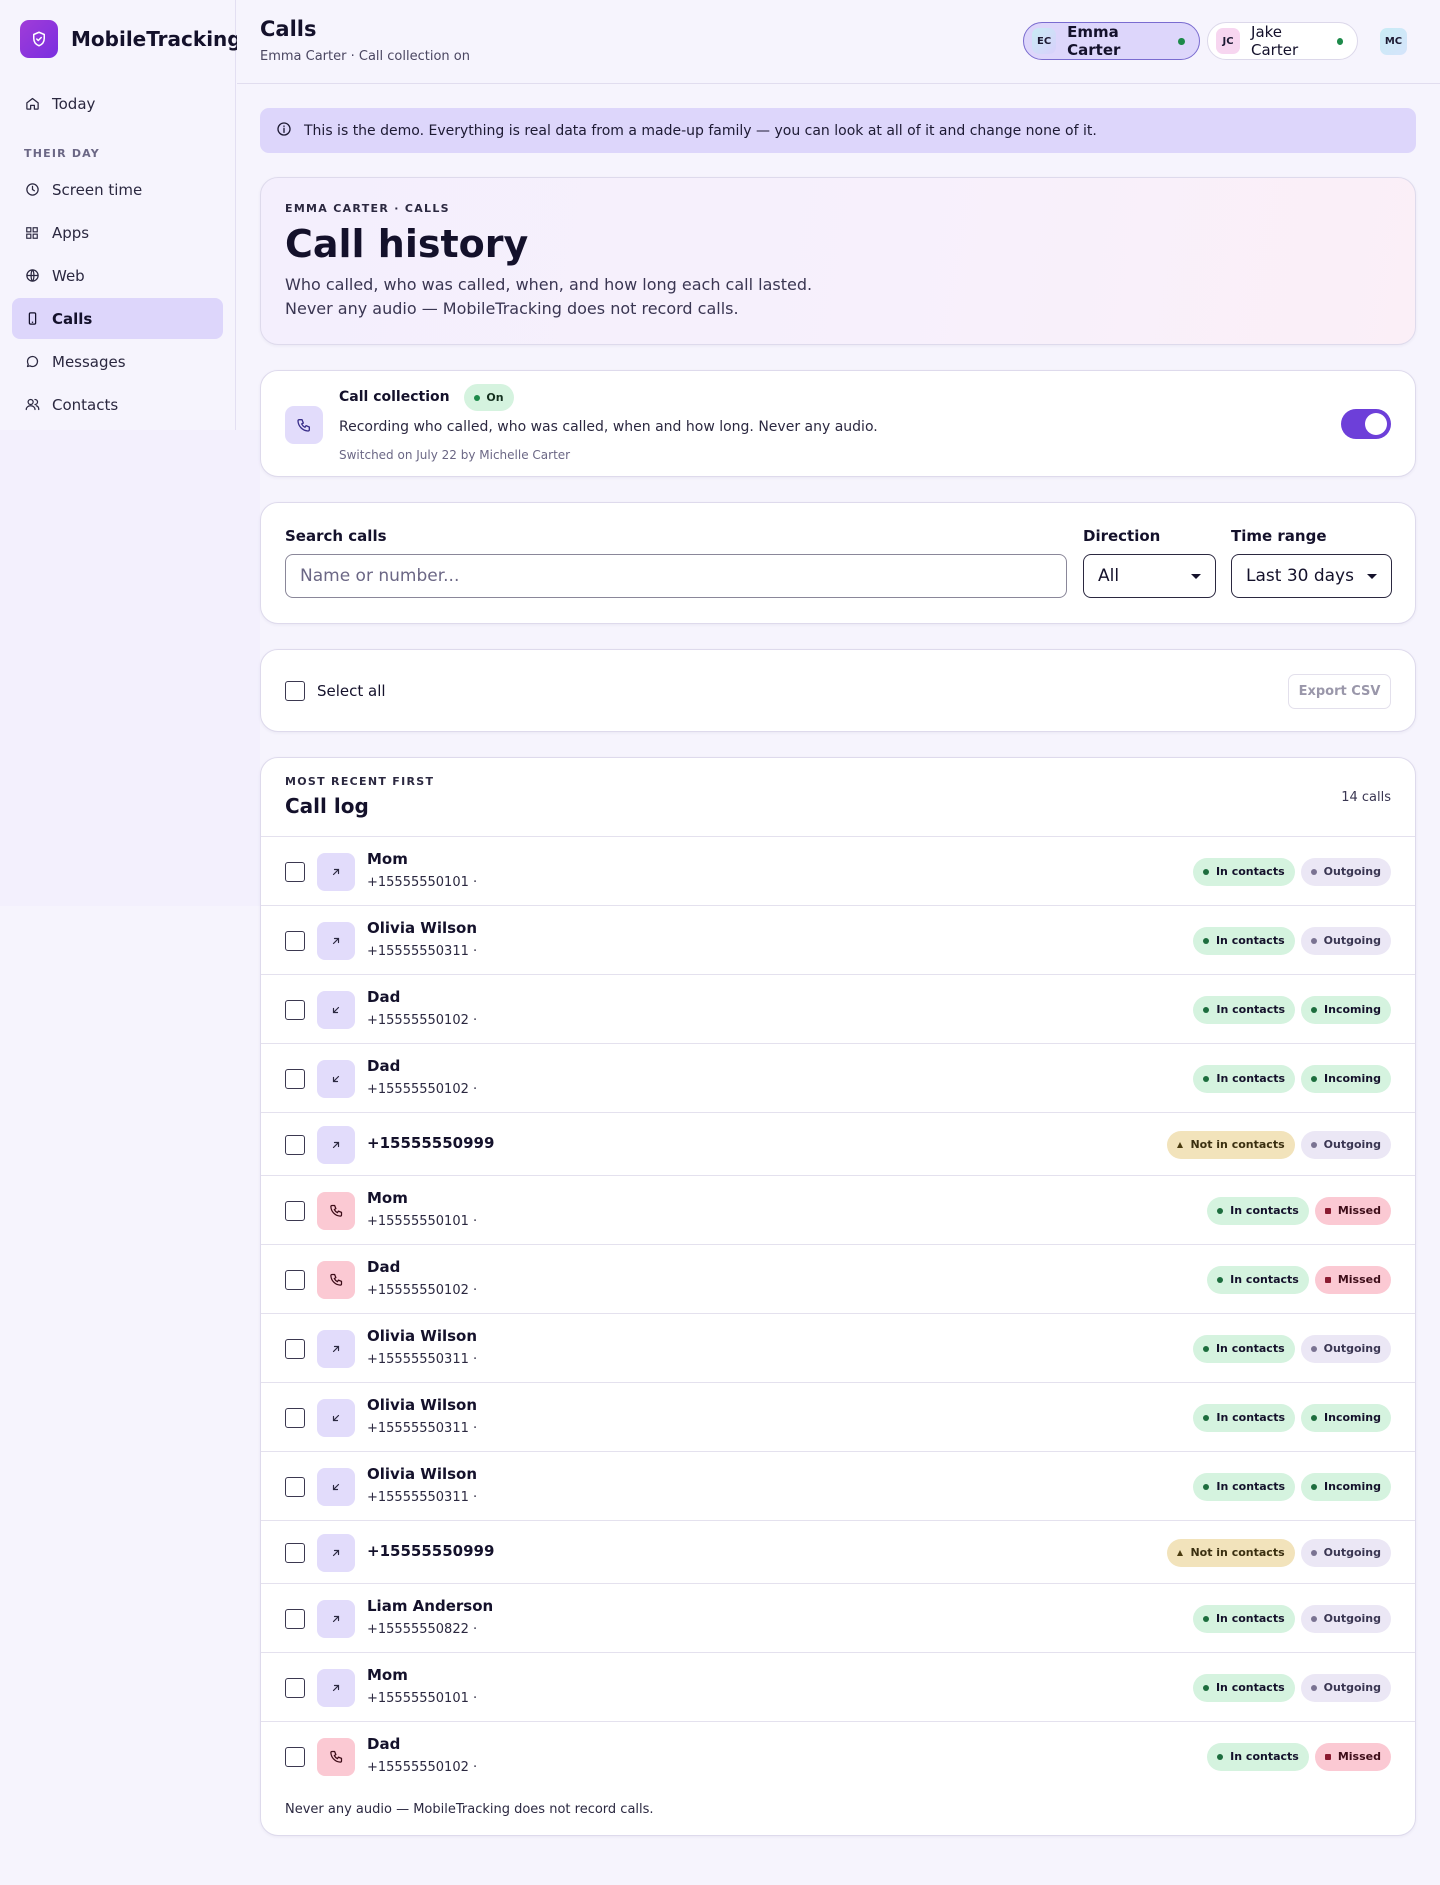 Image resolution: width=1440 pixels, height=1885 pixels. Describe the element at coordinates (295, 691) in the screenshot. I see `select-all-checkbox` at that location.